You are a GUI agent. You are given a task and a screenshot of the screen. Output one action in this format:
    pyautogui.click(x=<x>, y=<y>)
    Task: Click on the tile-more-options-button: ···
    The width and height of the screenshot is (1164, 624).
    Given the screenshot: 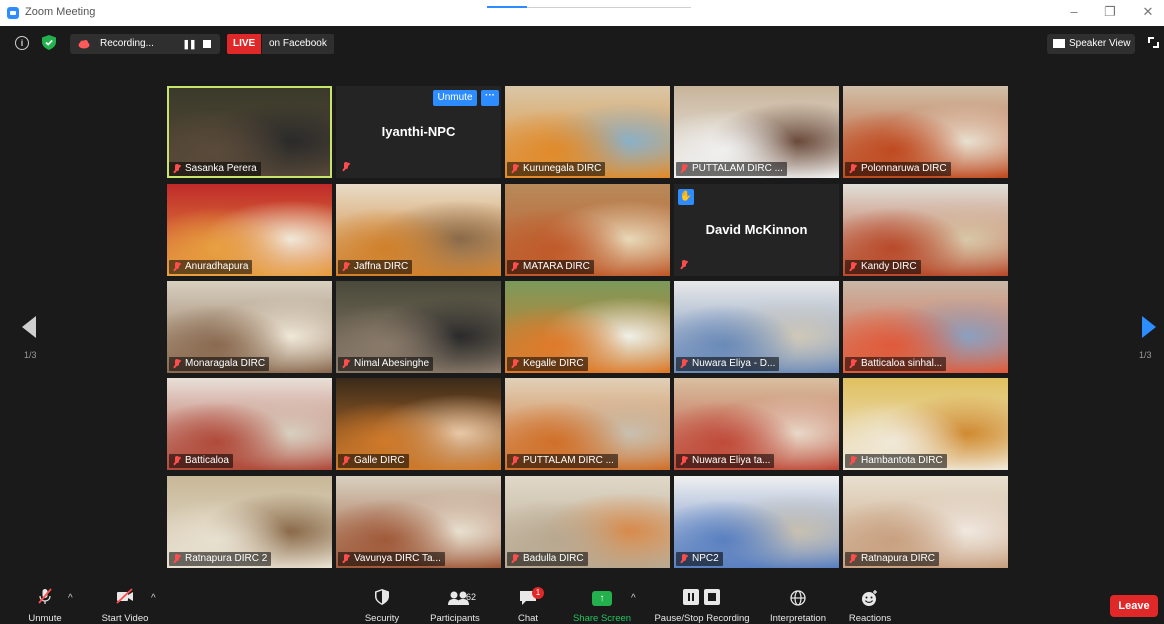 What is the action you would take?
    pyautogui.click(x=490, y=98)
    